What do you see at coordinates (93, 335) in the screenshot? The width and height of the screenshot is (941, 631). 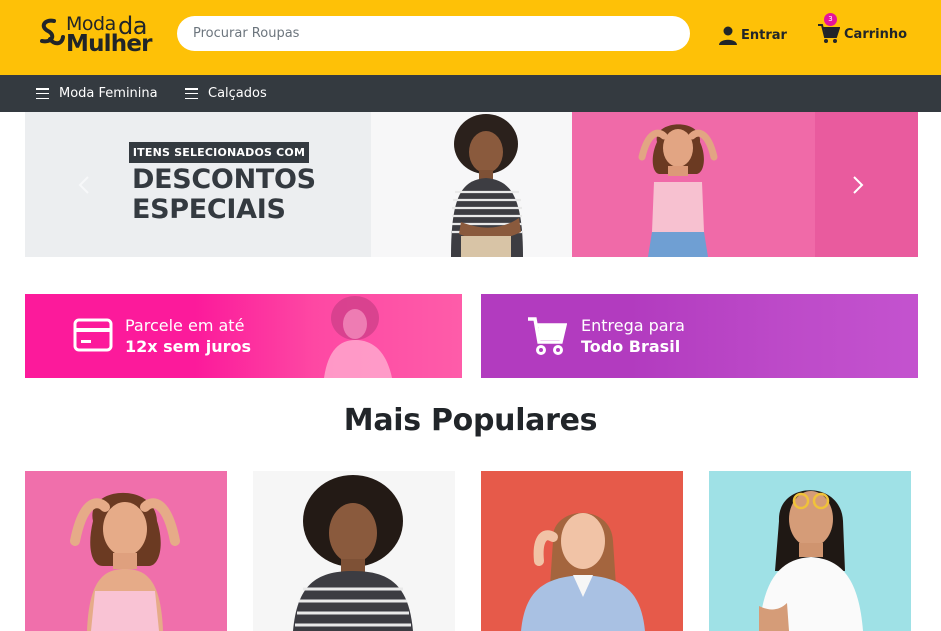 I see `credit-card-icon` at bounding box center [93, 335].